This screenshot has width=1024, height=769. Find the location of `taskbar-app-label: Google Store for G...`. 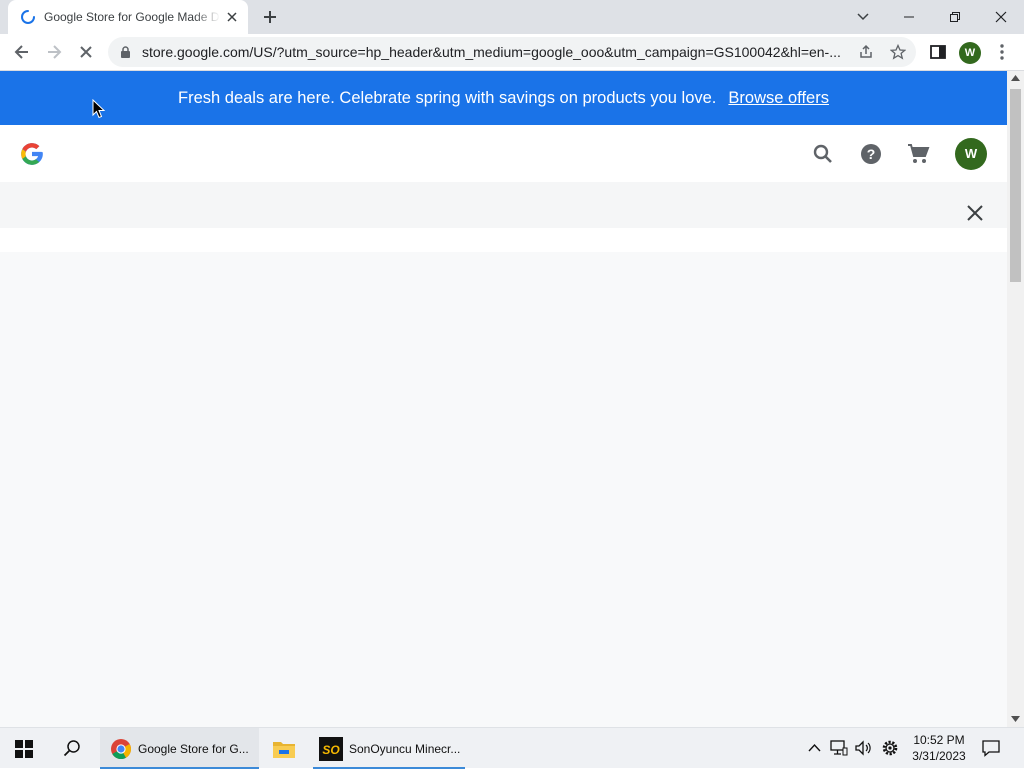

taskbar-app-label: Google Store for G... is located at coordinates (193, 748).